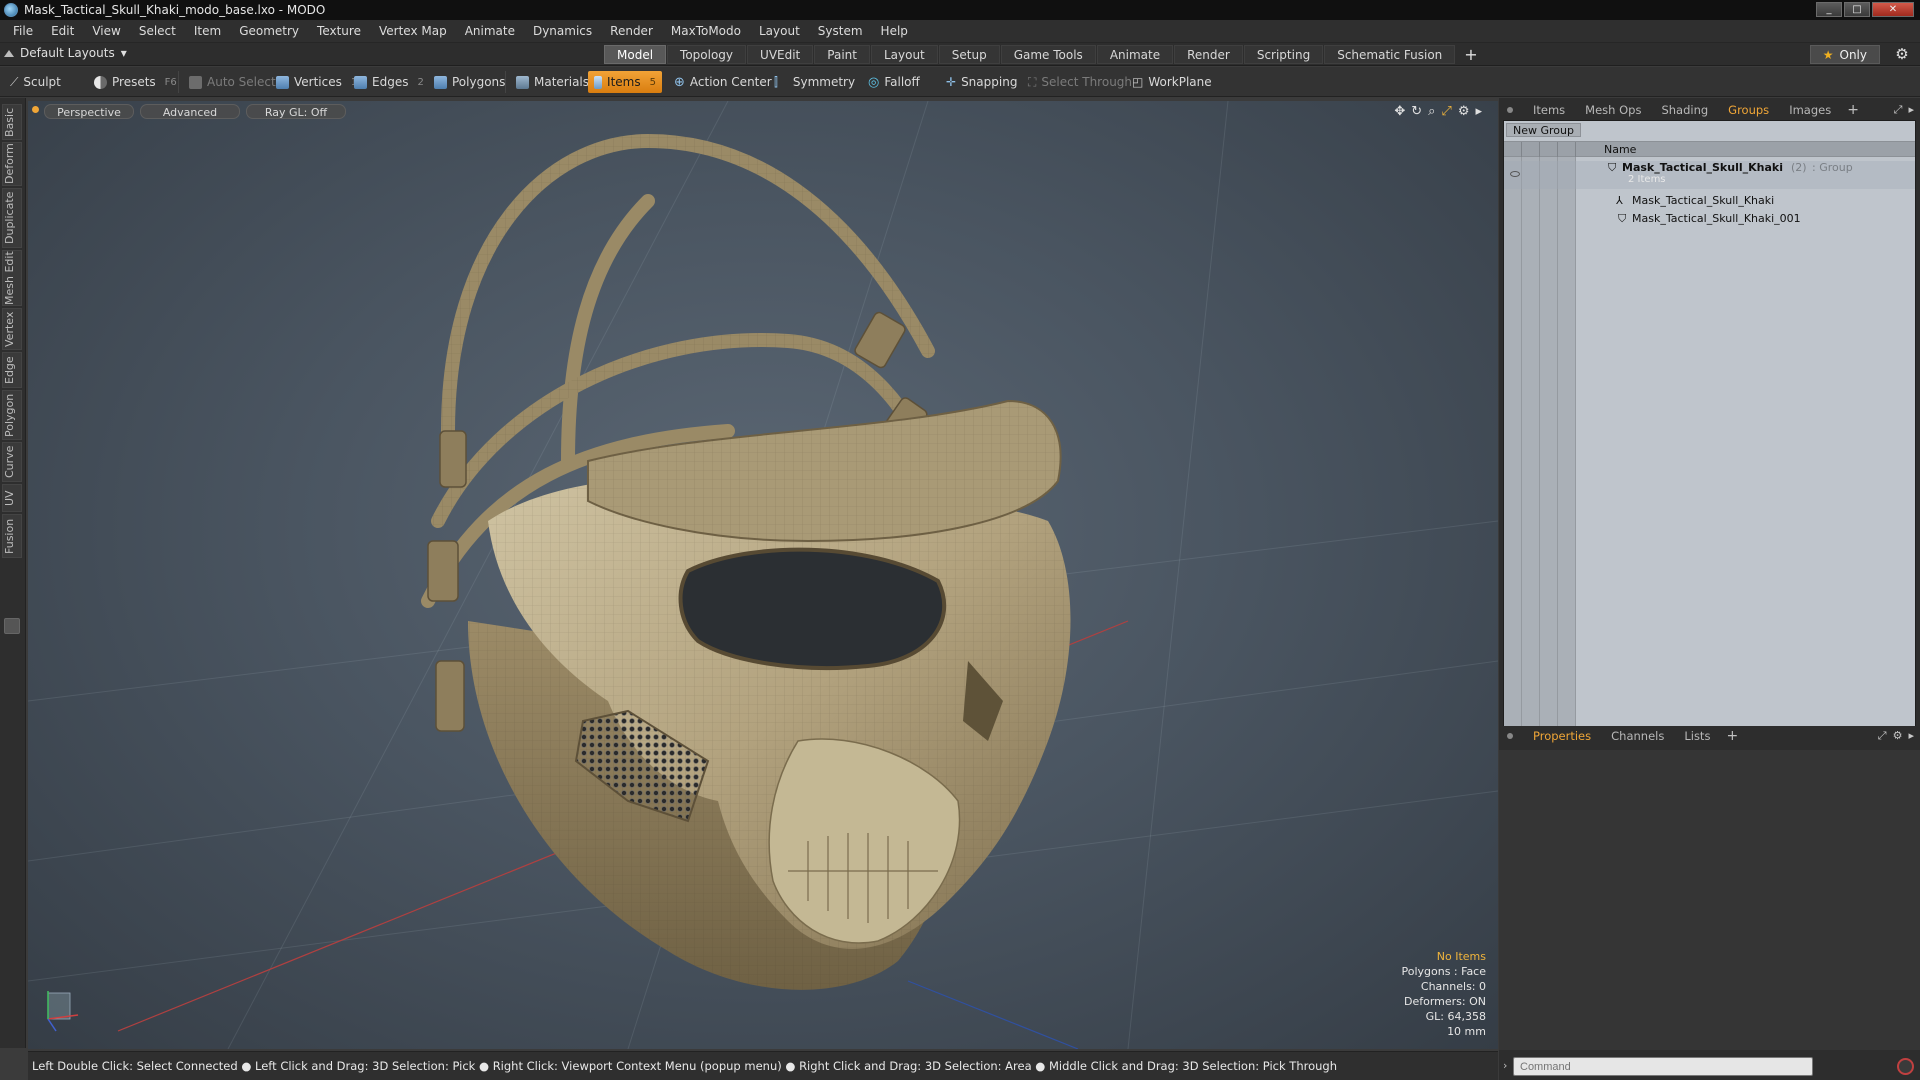  Describe the element at coordinates (1663, 1066) in the screenshot. I see `command-input` at that location.